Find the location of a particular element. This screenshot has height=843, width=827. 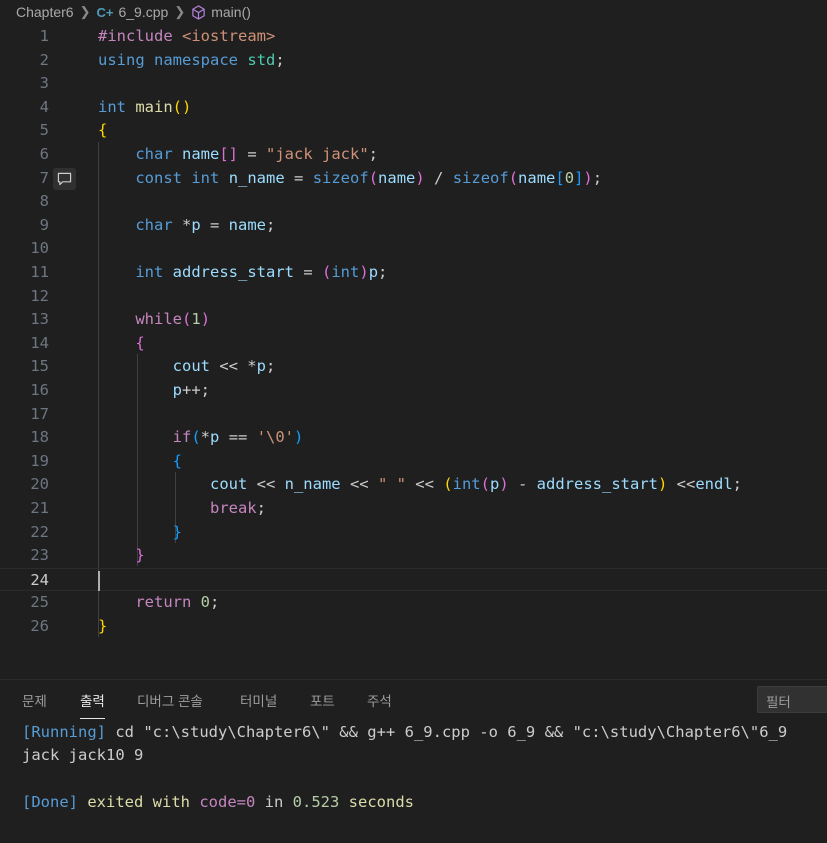

code-line: 15 cout << *p; is located at coordinates (413, 367).